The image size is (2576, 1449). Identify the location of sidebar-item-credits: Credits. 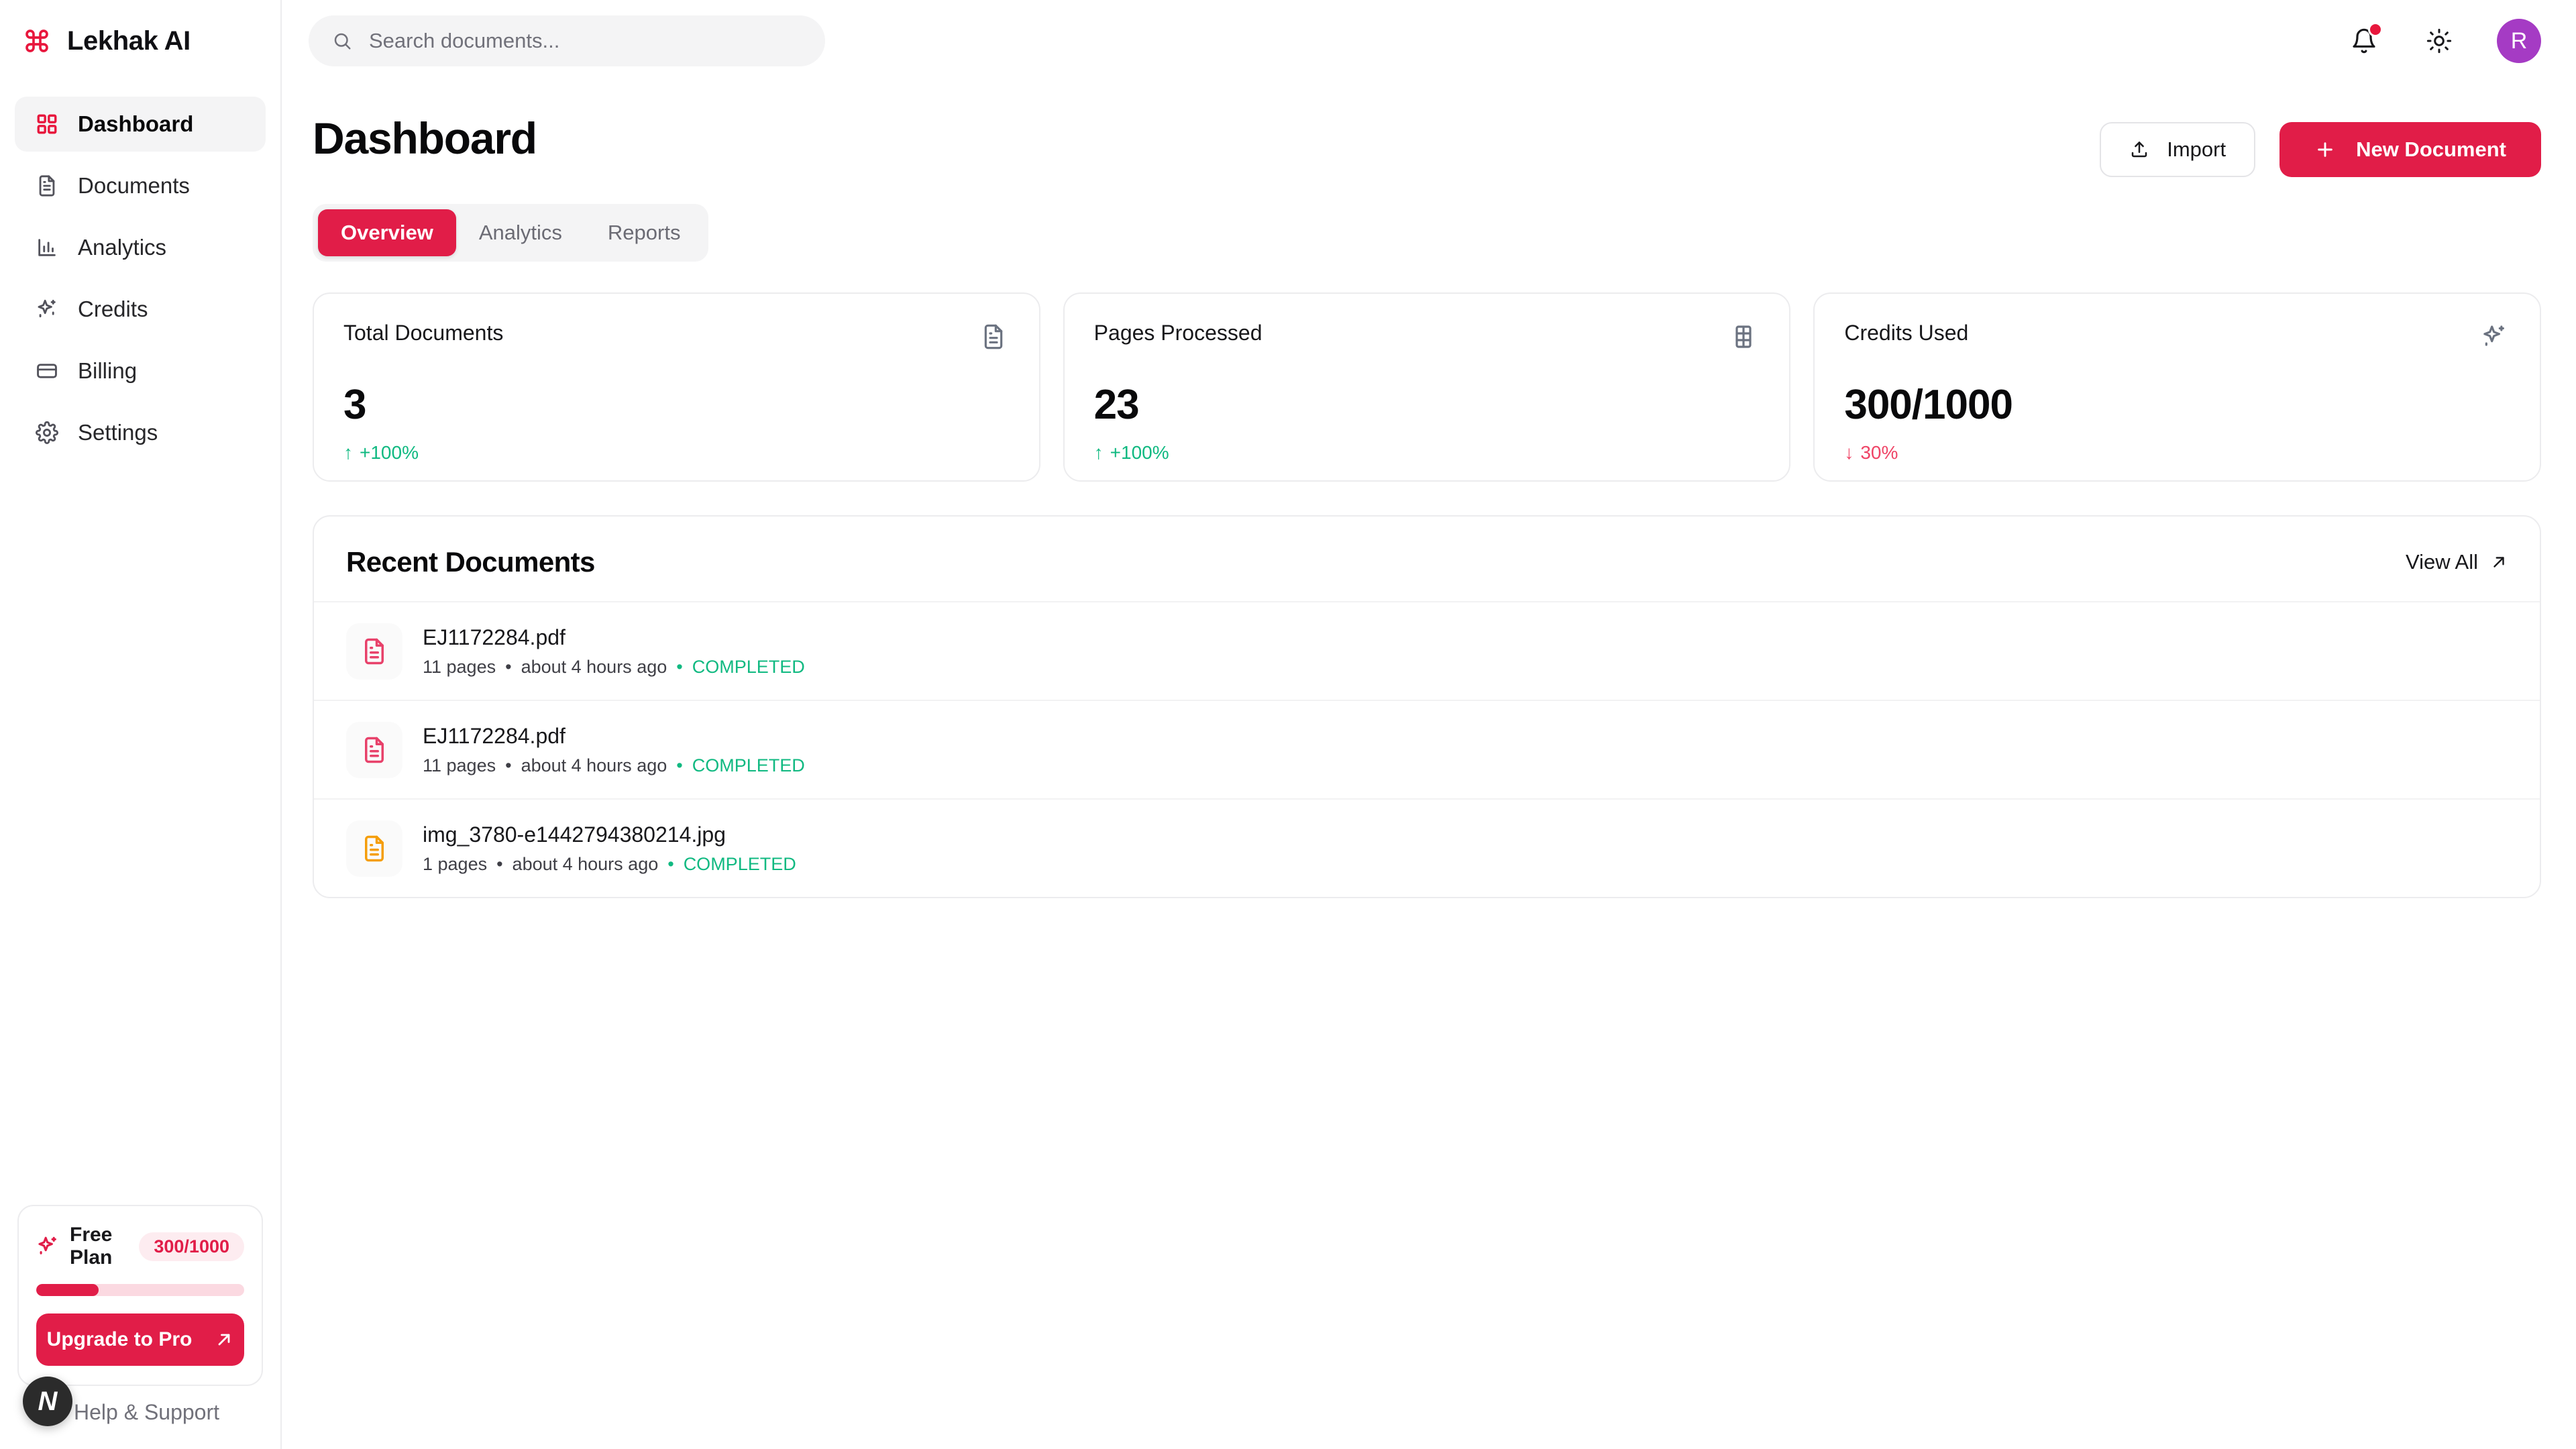
(140, 309).